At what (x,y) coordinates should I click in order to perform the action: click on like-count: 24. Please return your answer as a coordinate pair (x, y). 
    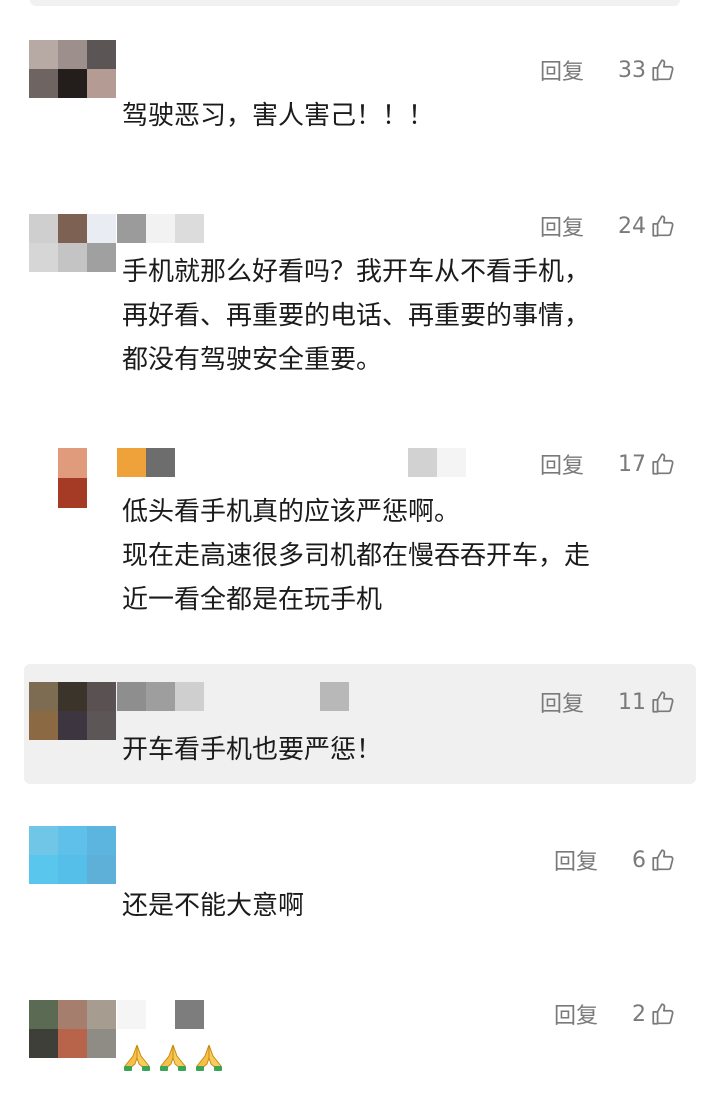
    Looking at the image, I should click on (632, 226).